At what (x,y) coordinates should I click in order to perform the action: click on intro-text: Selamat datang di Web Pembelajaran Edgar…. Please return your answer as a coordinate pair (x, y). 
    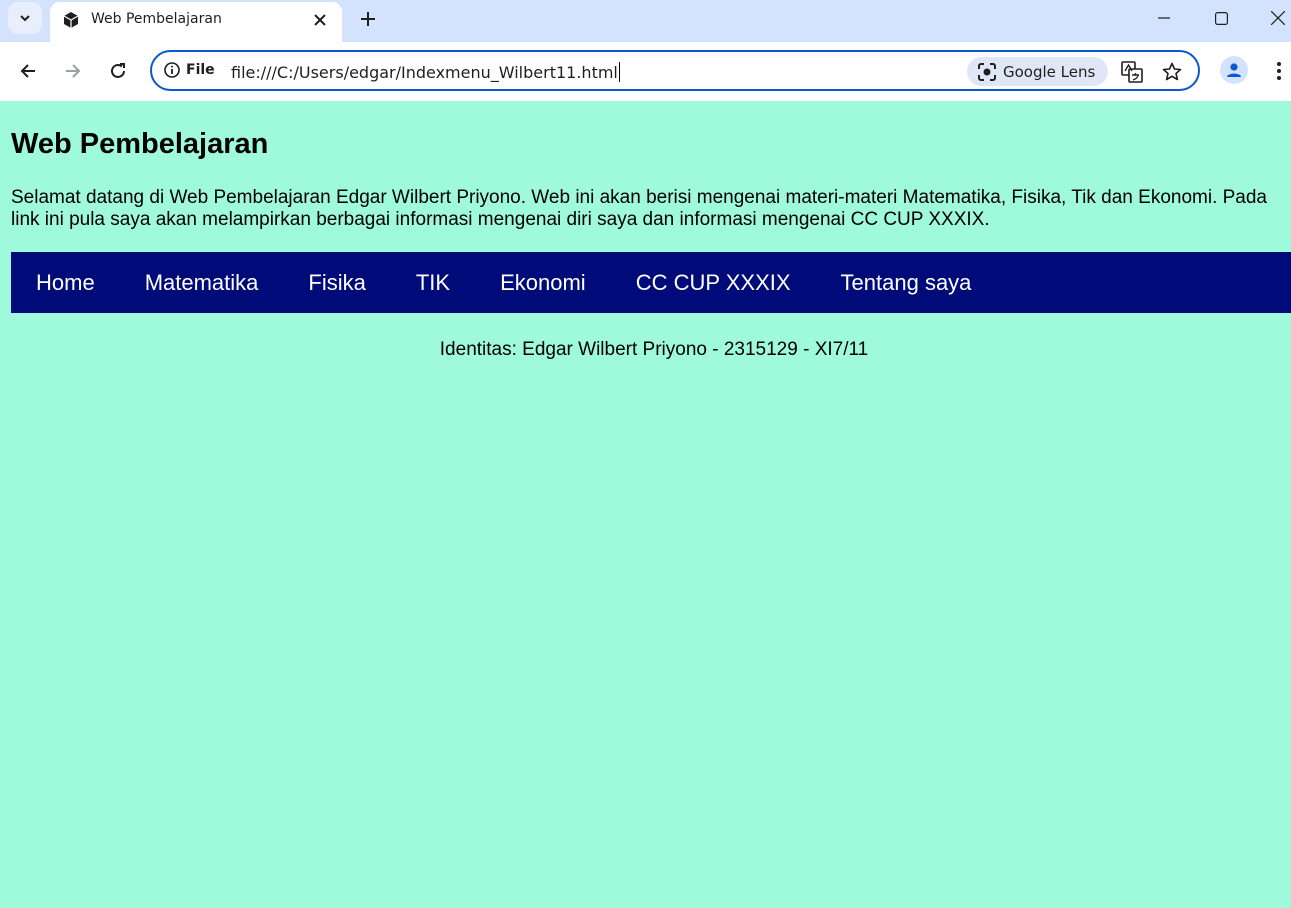
    Looking at the image, I should click on (639, 208).